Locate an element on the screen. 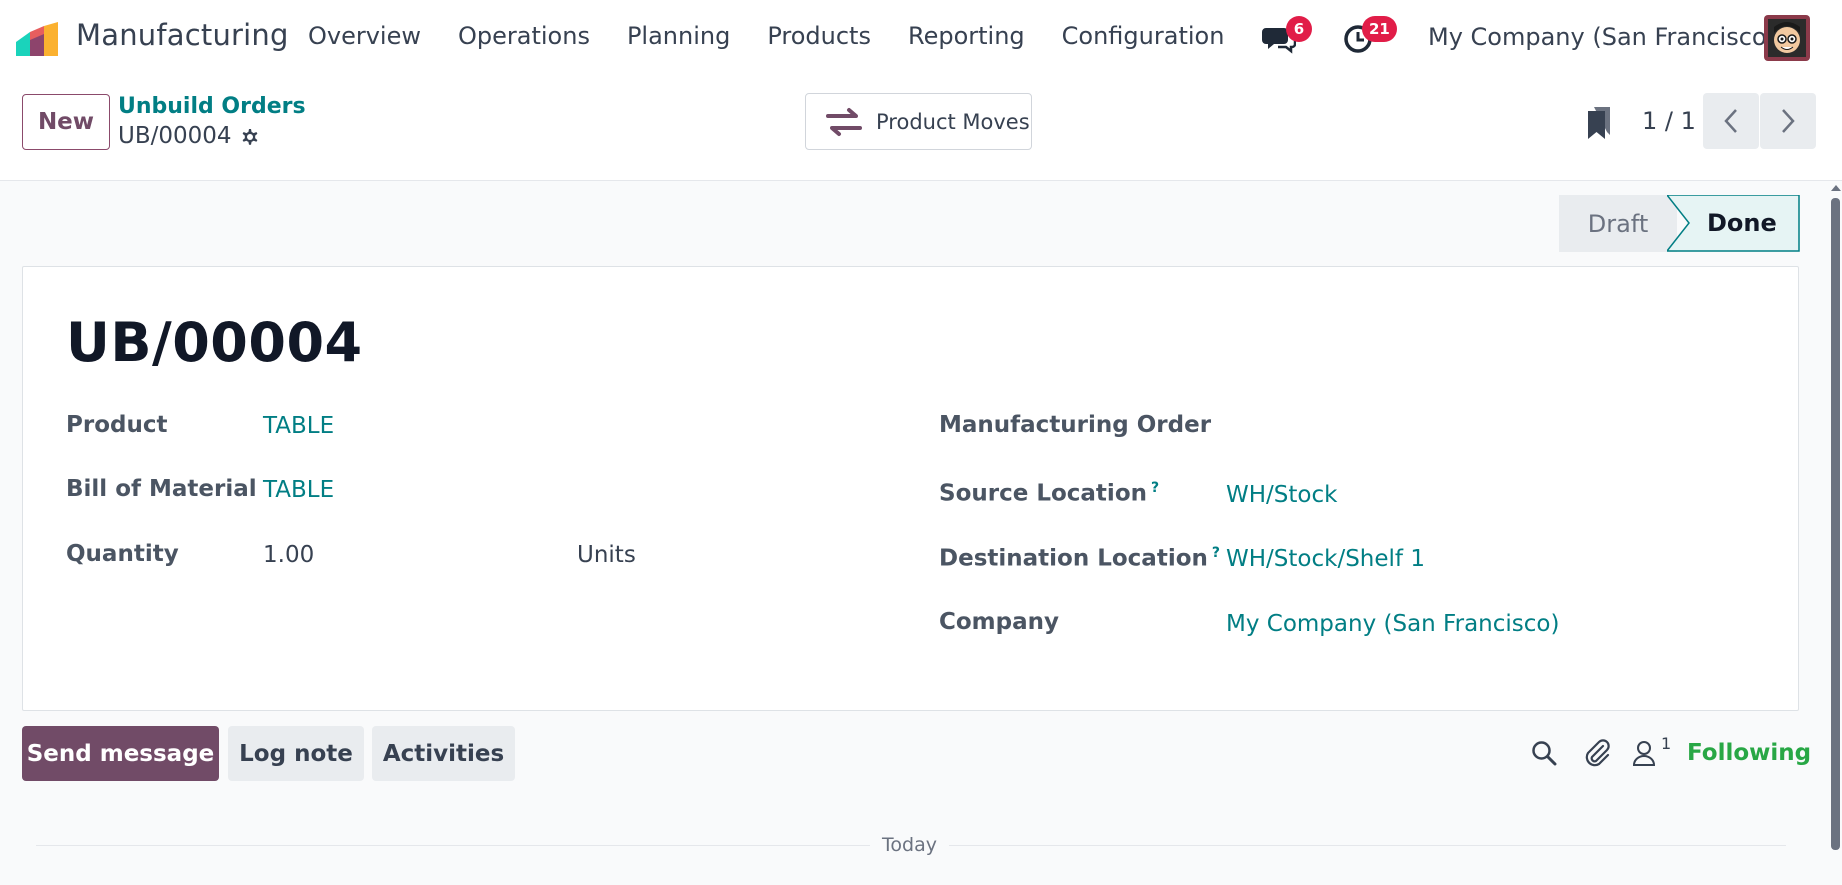 The width and height of the screenshot is (1842, 885). quantity-value: 1.00 is located at coordinates (288, 555).